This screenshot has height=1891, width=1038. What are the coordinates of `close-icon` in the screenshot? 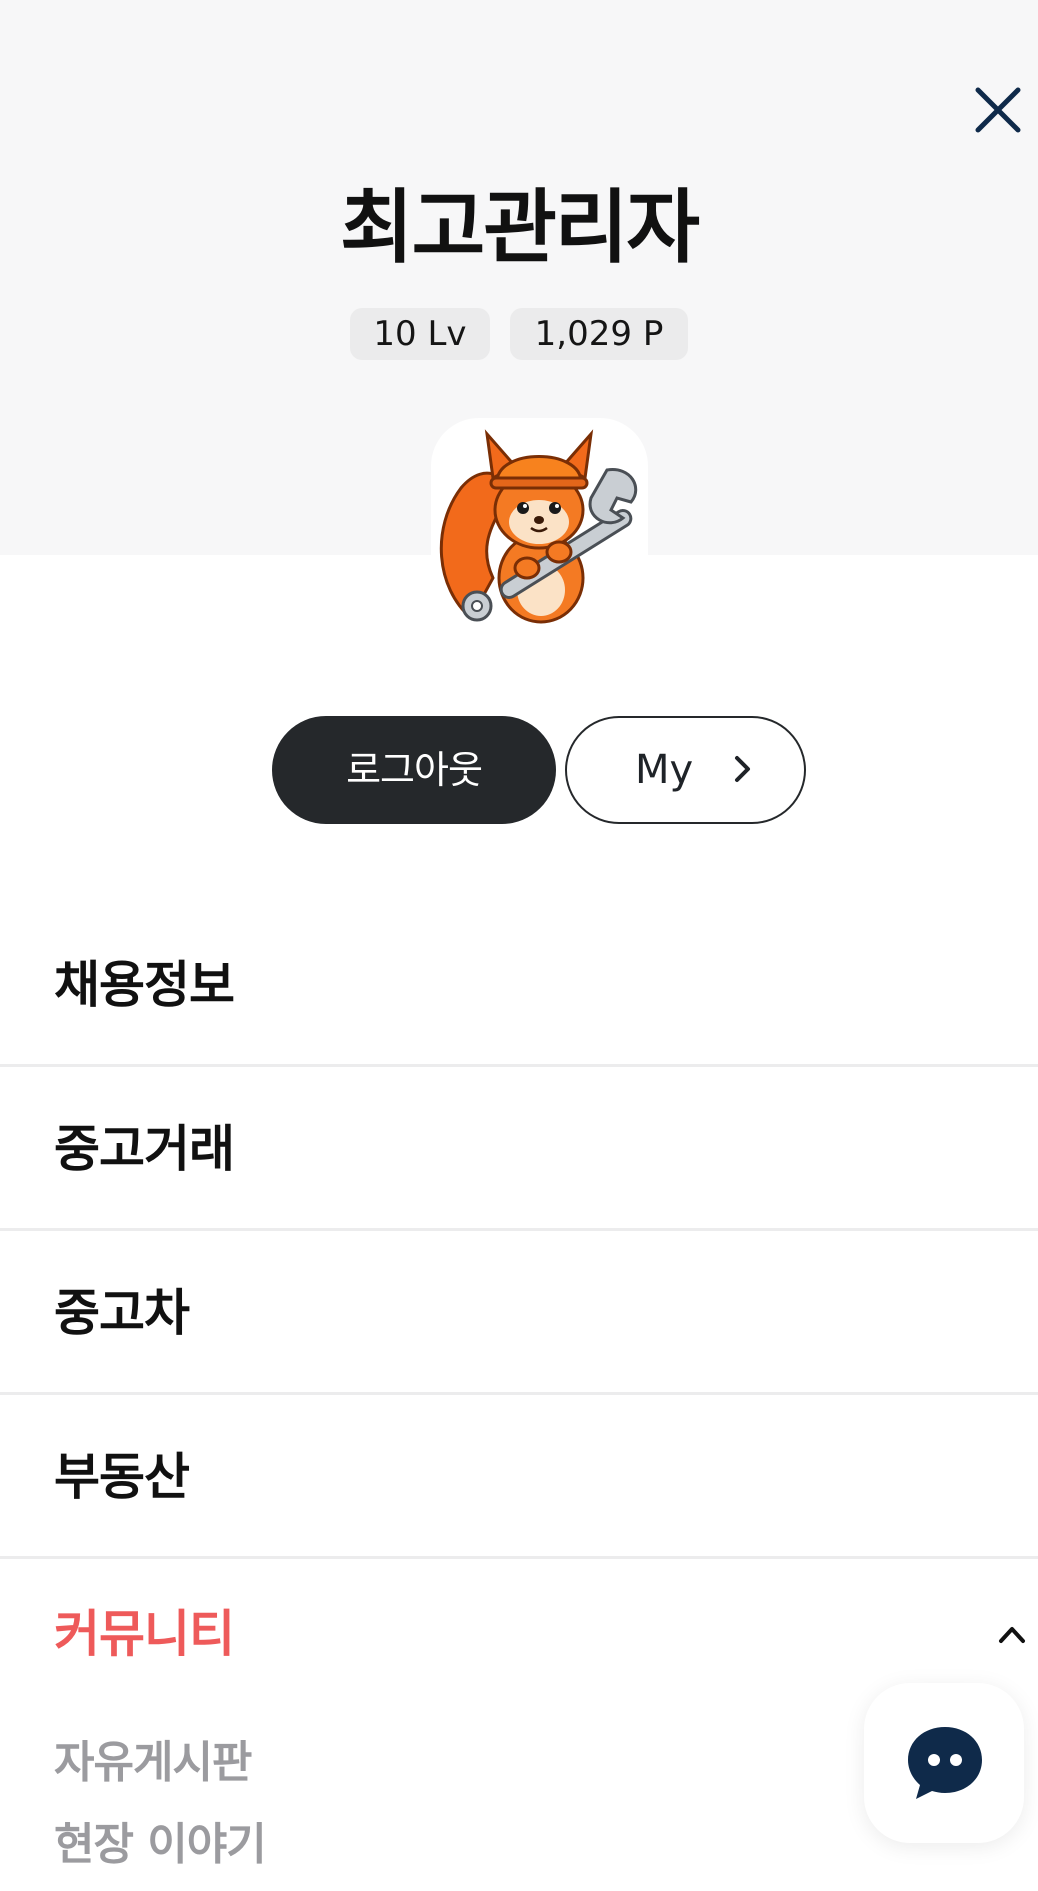 It's located at (998, 110).